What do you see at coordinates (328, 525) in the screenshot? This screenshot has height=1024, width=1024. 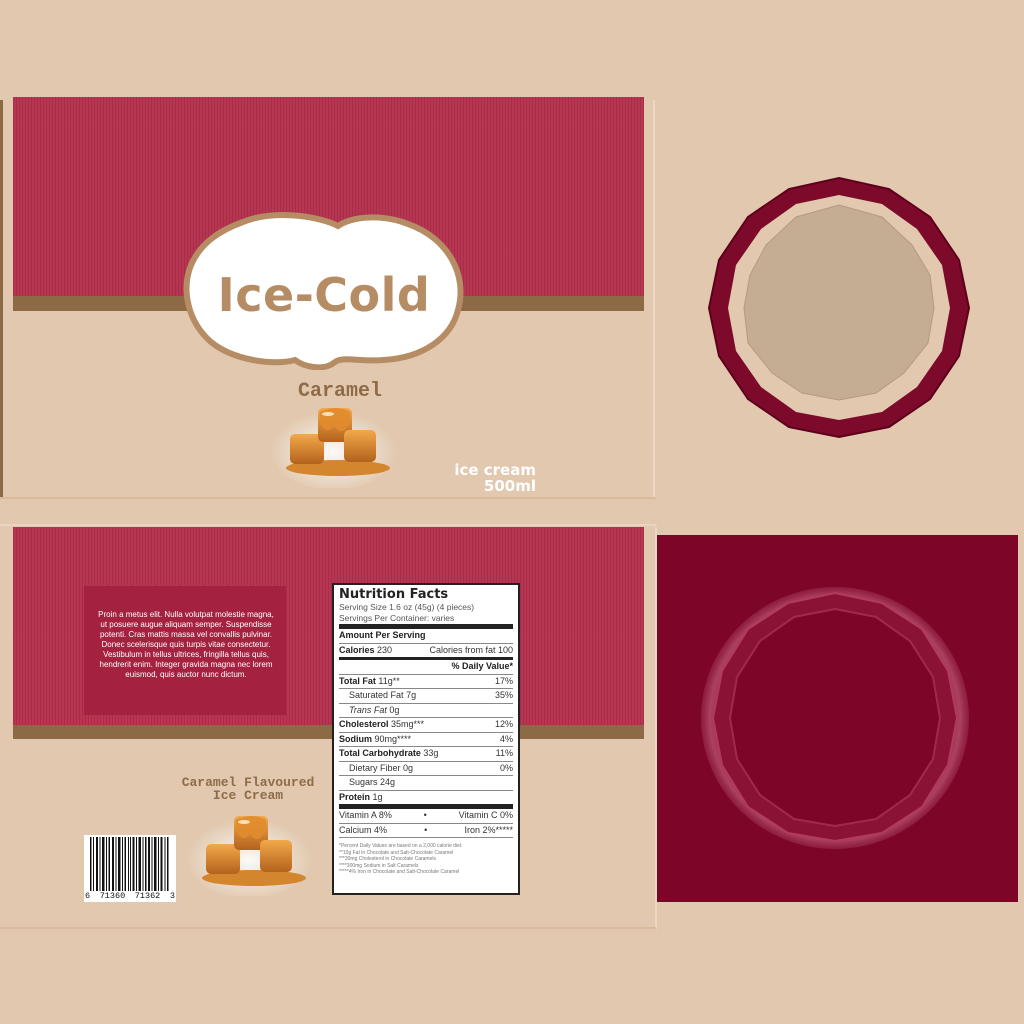 I see `back-panel-top-fold` at bounding box center [328, 525].